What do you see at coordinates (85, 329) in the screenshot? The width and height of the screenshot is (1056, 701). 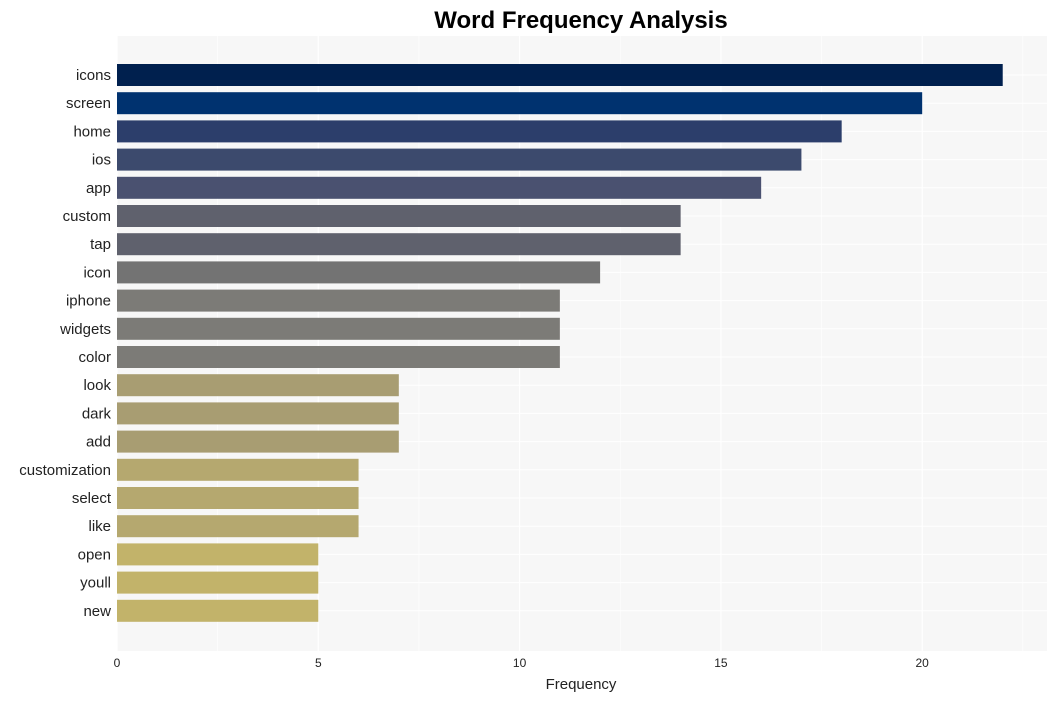 I see `y-tick-label-widgets: widgets` at bounding box center [85, 329].